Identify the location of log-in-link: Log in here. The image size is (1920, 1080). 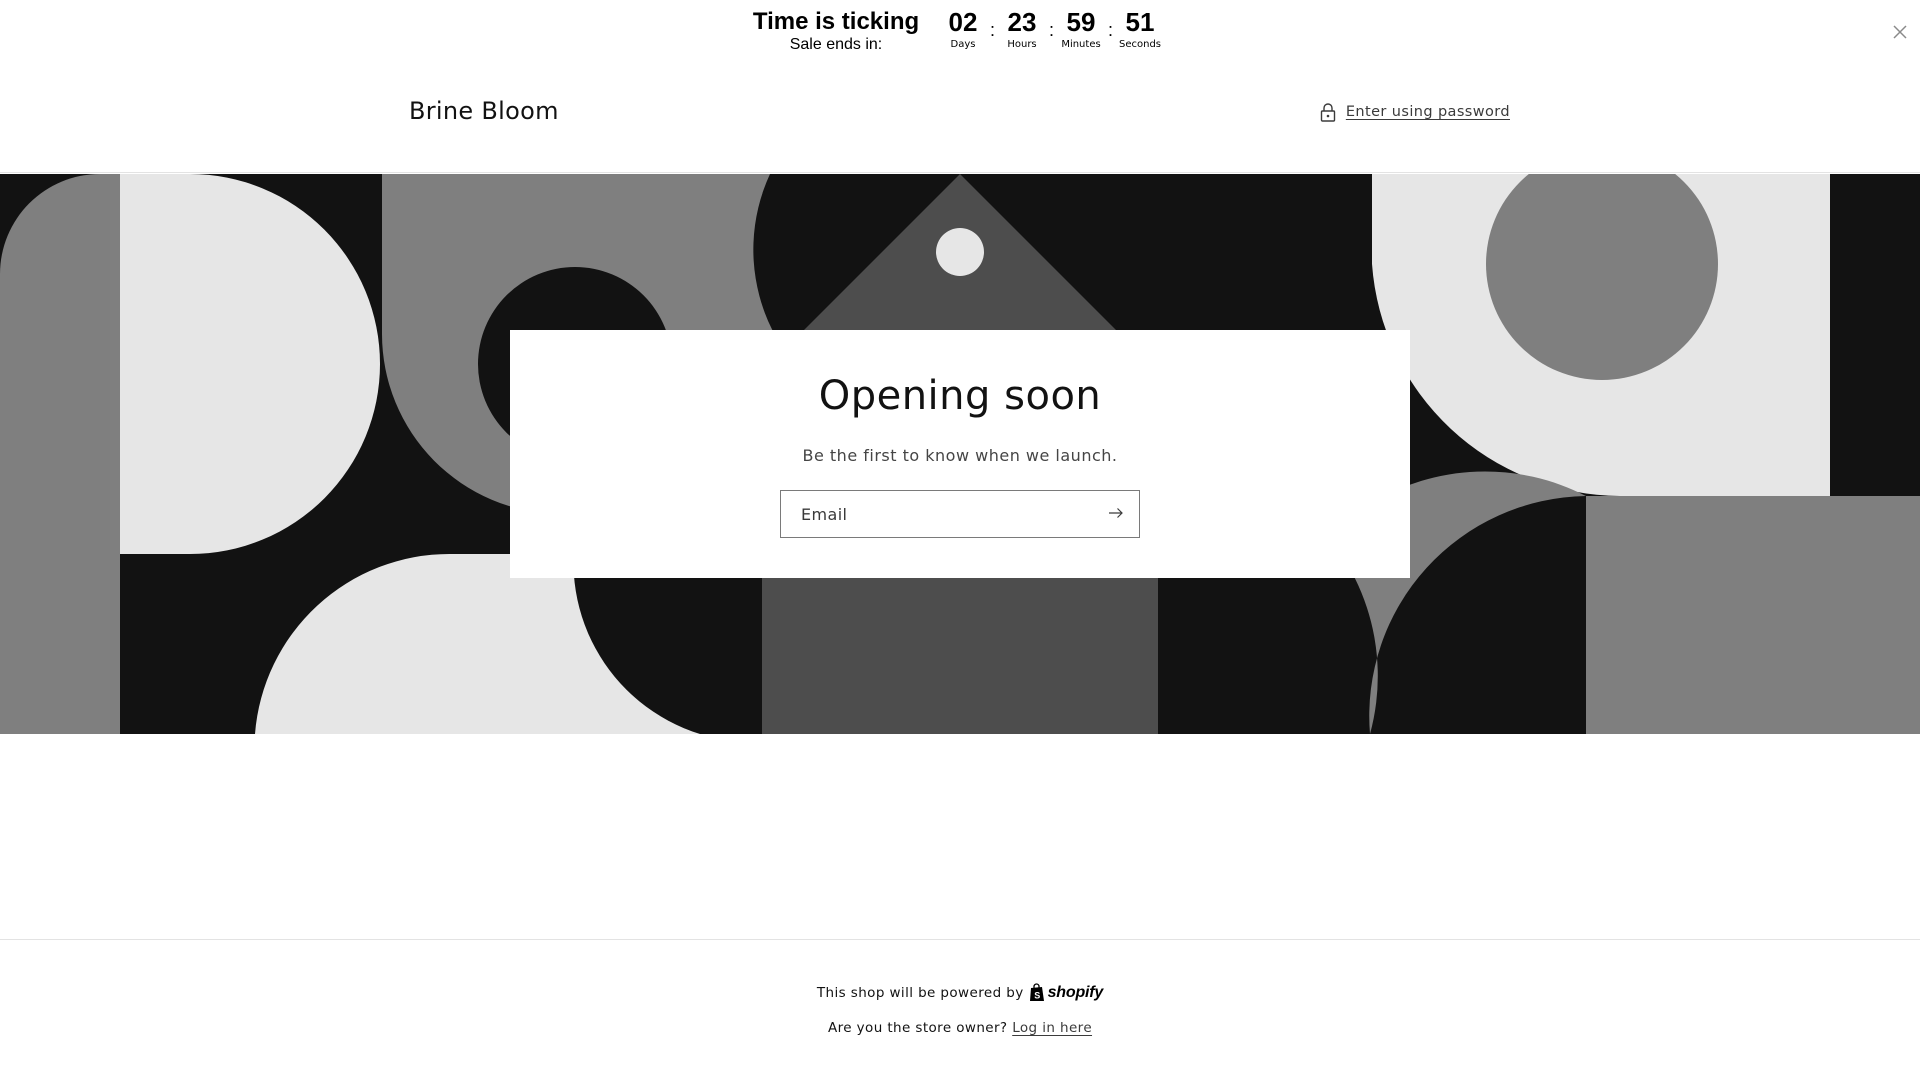
(1052, 1028).